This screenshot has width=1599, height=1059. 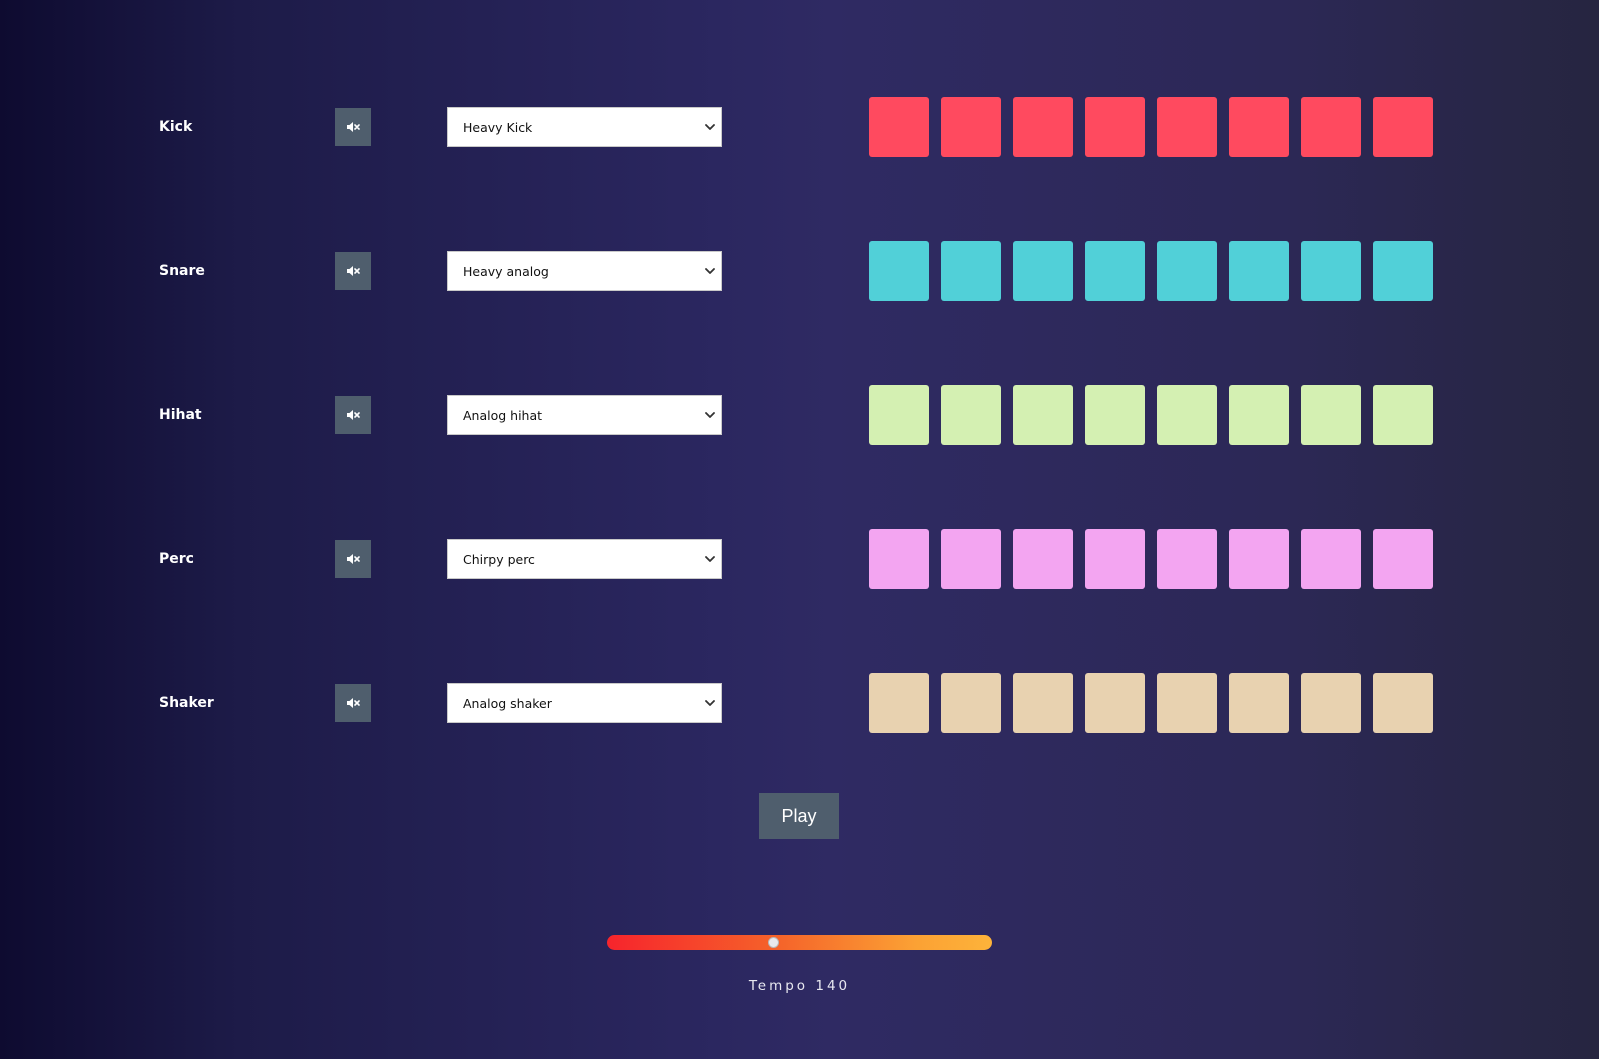 I want to click on sound-select-value: Heavy Kick, so click(x=498, y=127).